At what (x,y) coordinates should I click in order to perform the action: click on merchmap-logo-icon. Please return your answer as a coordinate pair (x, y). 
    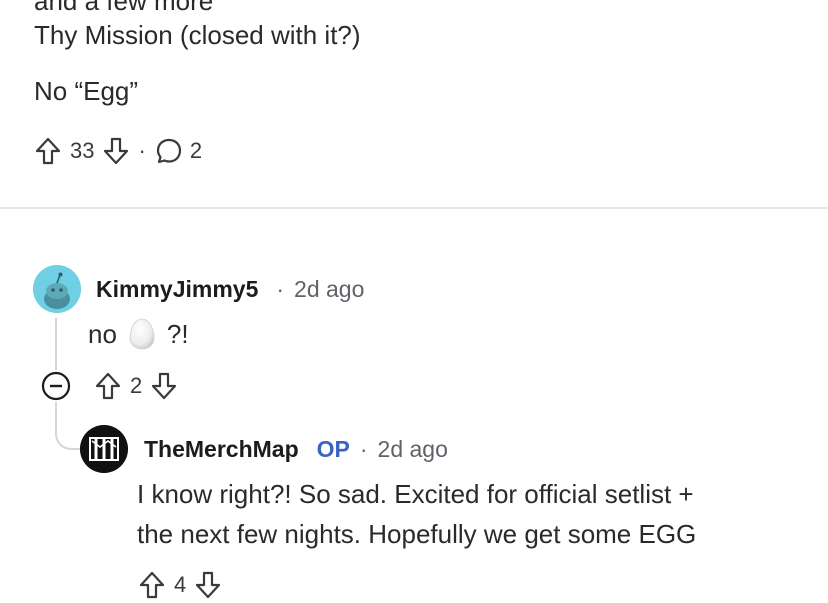
    Looking at the image, I should click on (104, 449).